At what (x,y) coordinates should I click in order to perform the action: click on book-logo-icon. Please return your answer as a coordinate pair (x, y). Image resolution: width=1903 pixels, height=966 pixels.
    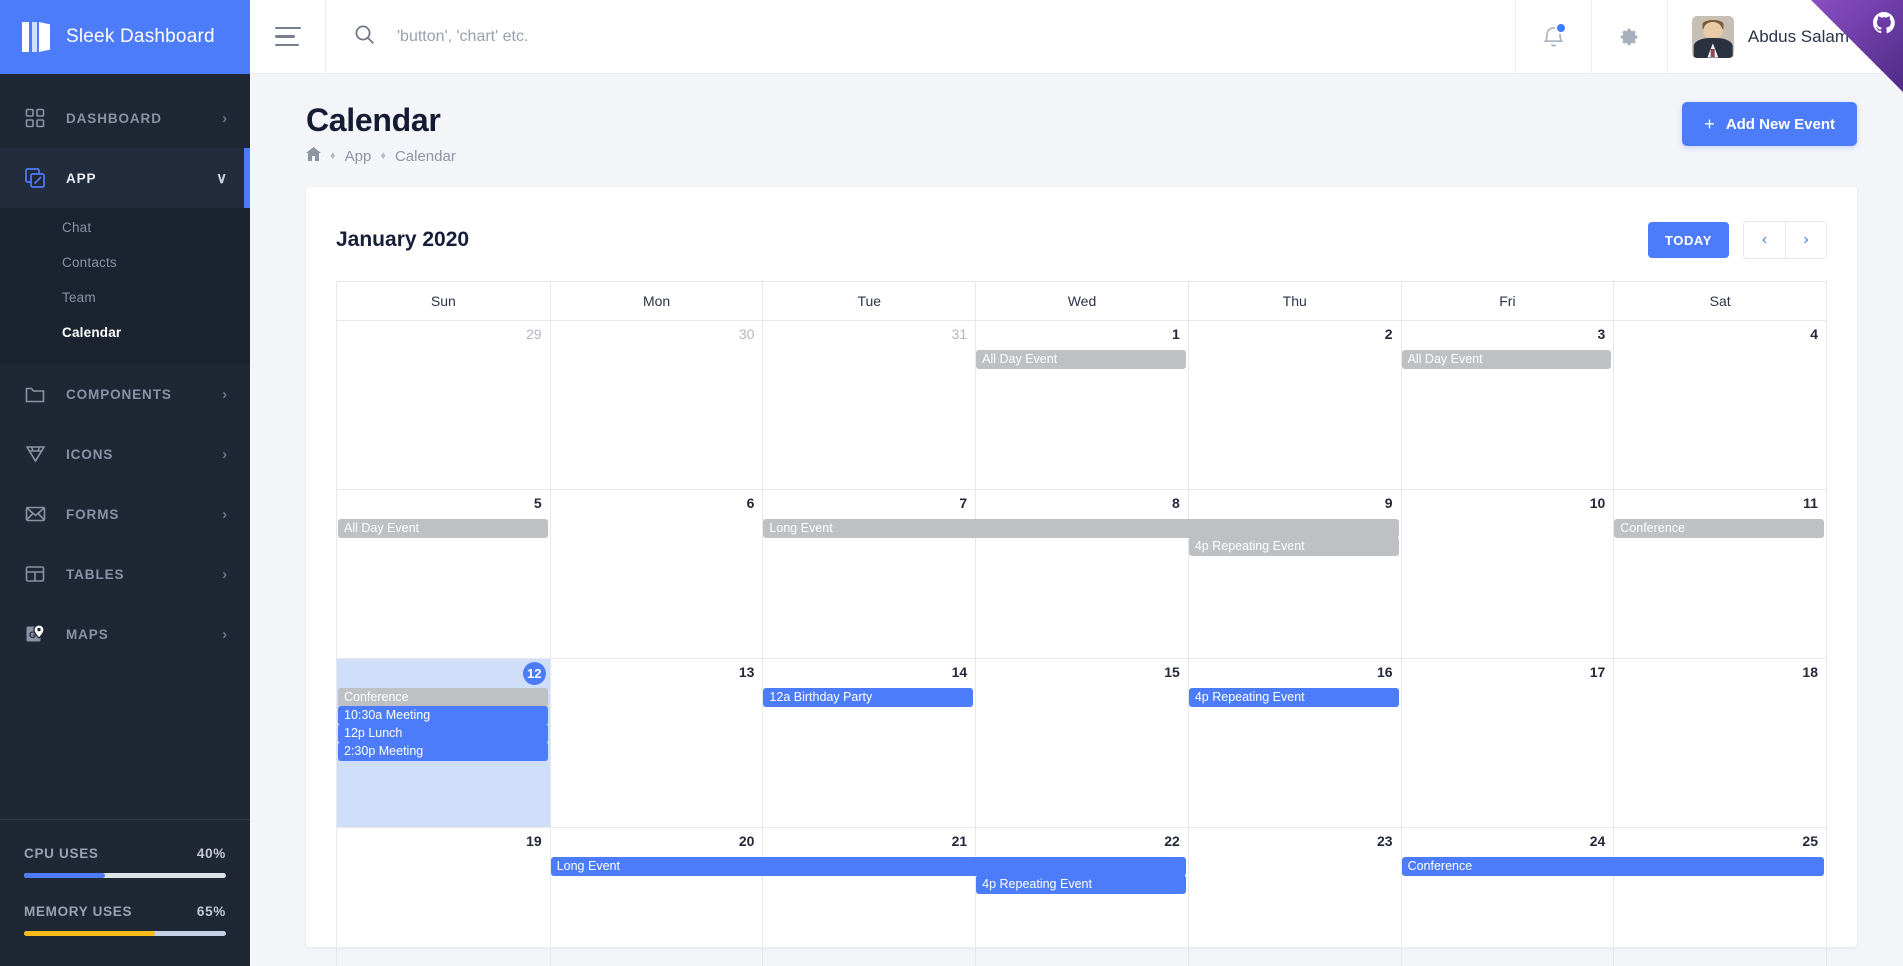
    Looking at the image, I should click on (36, 37).